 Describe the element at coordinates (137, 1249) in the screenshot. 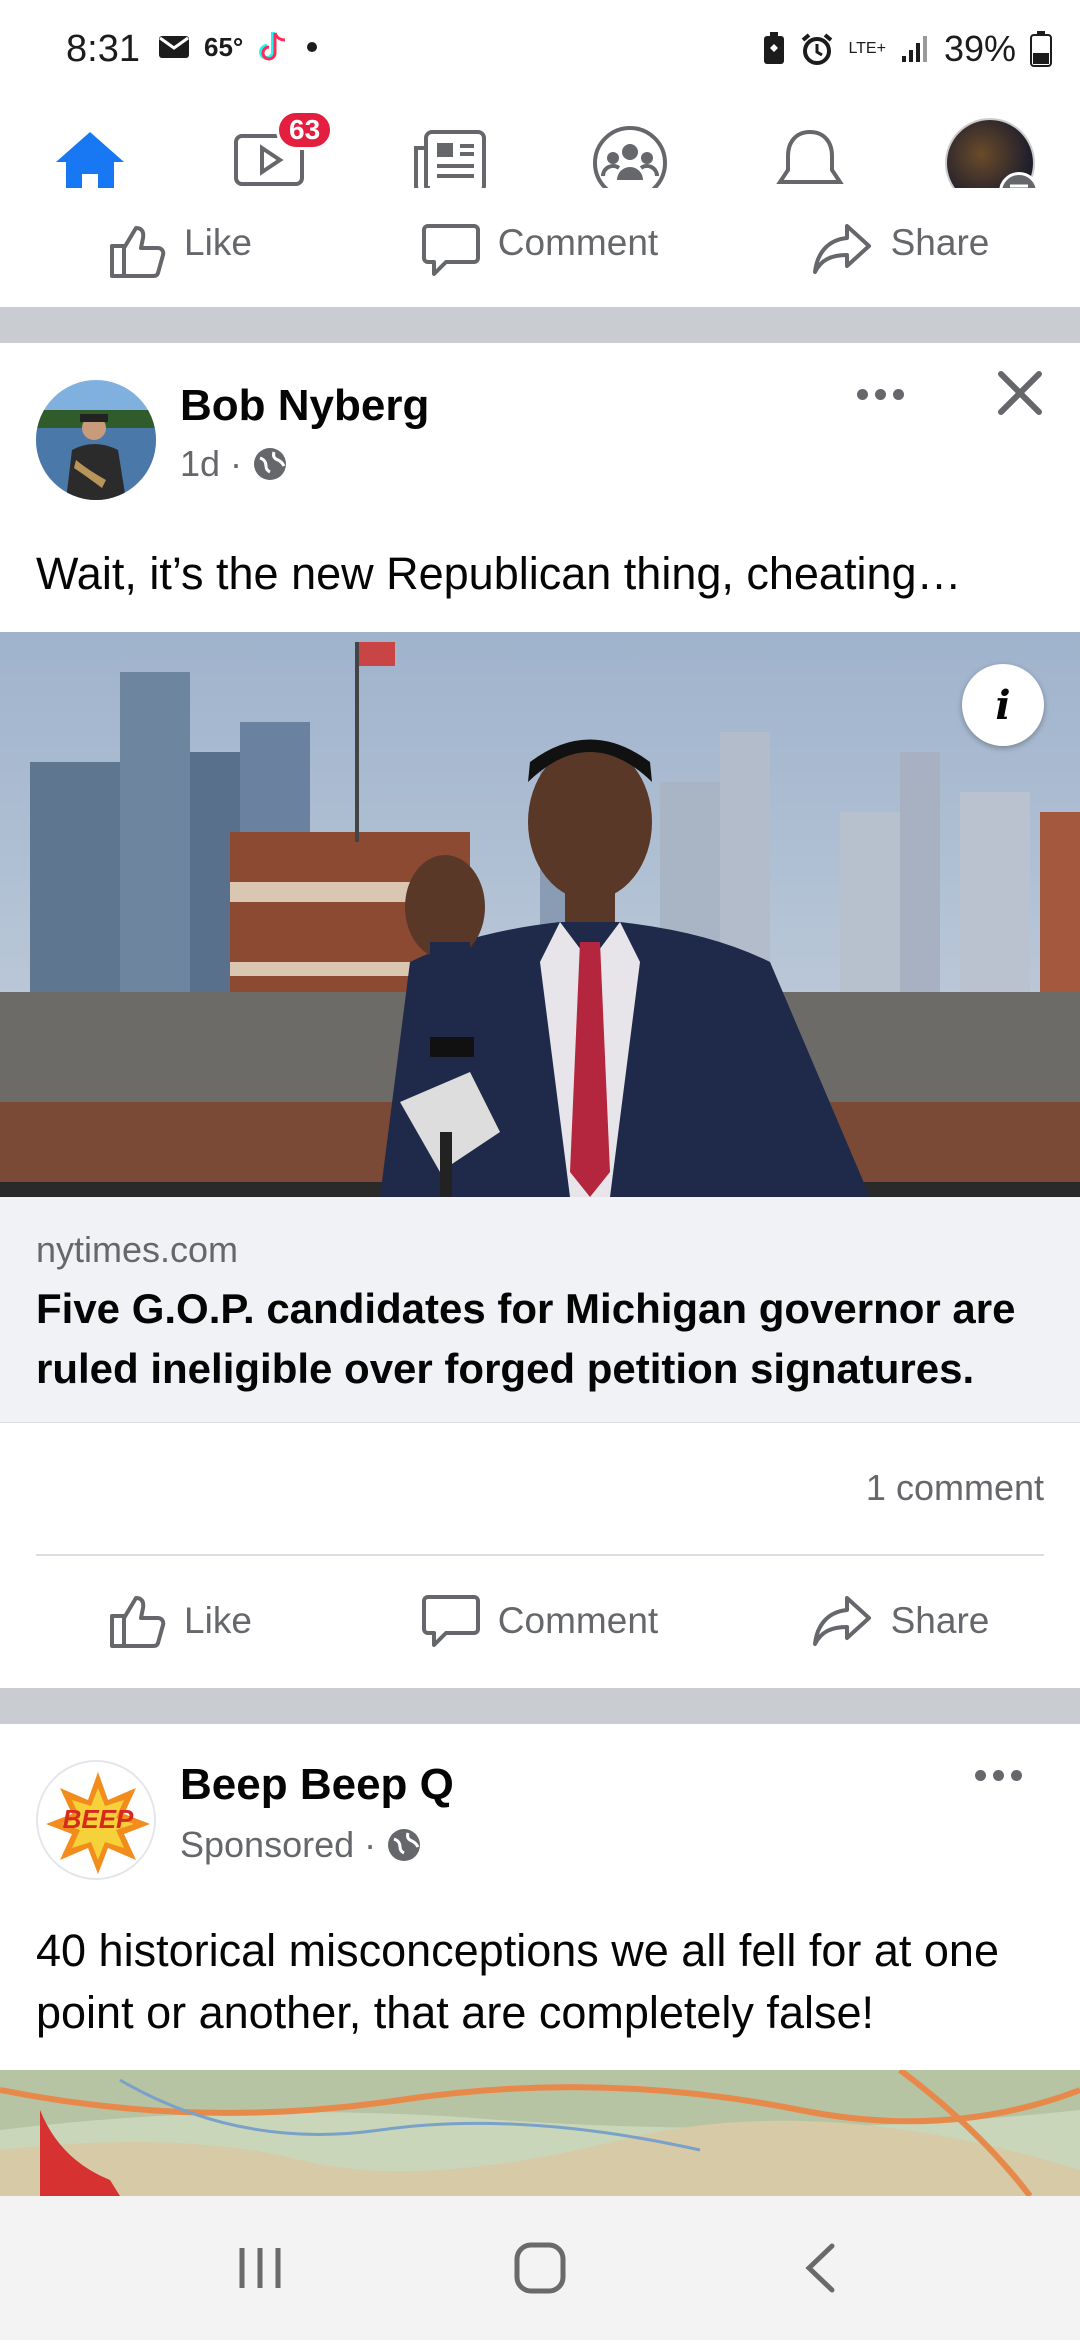

I see `link-domain: nytimes.com` at that location.